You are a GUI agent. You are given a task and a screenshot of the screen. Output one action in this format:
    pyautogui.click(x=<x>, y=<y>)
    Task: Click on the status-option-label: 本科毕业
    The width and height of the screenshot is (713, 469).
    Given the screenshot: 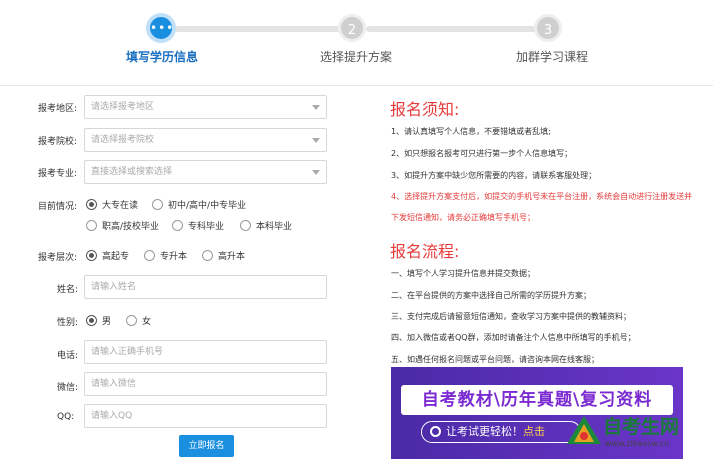 What is the action you would take?
    pyautogui.click(x=274, y=227)
    